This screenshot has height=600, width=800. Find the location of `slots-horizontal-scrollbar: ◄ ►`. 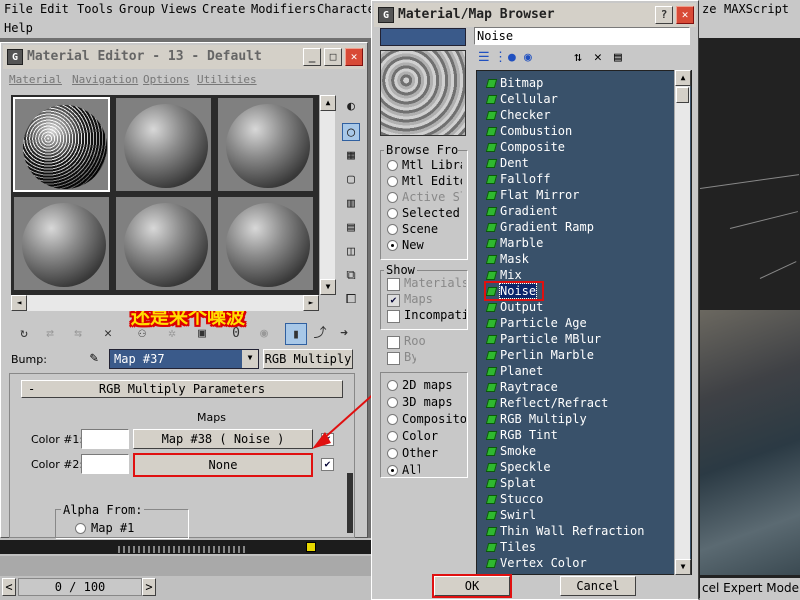

slots-horizontal-scrollbar: ◄ ► is located at coordinates (165, 303).